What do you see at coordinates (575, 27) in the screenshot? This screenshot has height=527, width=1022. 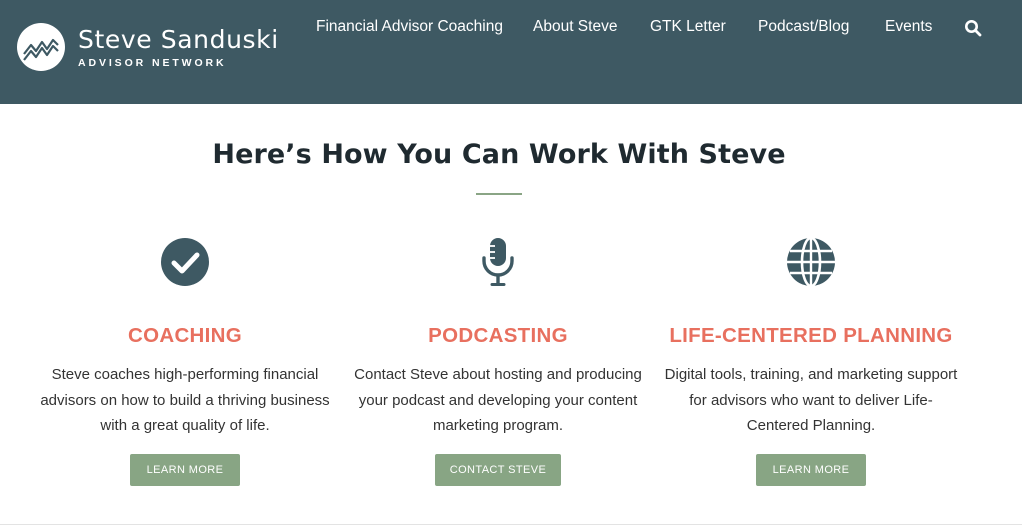 I see `nav-item-about-steve: About Steve` at bounding box center [575, 27].